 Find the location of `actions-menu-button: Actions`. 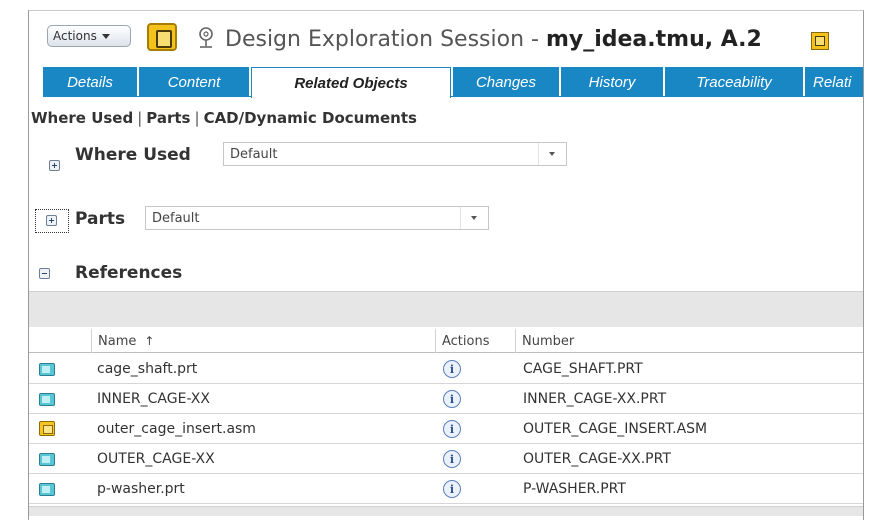

actions-menu-button: Actions is located at coordinates (89, 36).